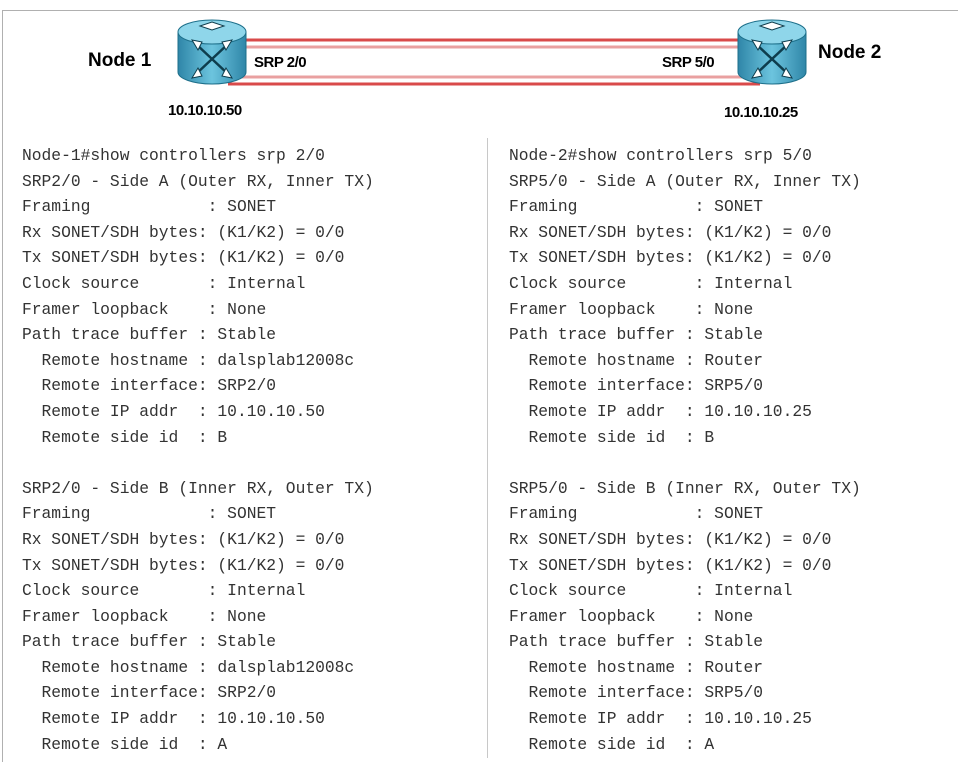 The image size is (960, 764). I want to click on node-2-ip-label: 10.10.10.25, so click(761, 112).